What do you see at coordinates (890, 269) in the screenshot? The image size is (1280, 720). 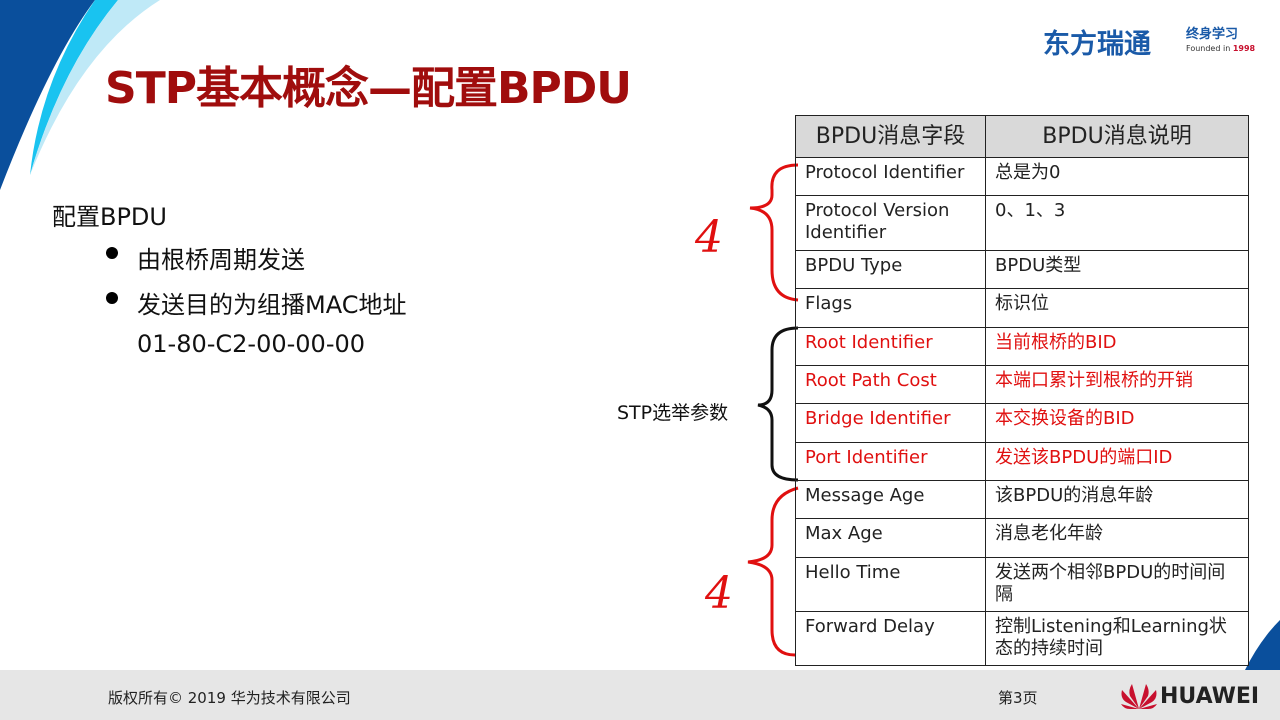 I see `table-cell-field: BPDU Type` at bounding box center [890, 269].